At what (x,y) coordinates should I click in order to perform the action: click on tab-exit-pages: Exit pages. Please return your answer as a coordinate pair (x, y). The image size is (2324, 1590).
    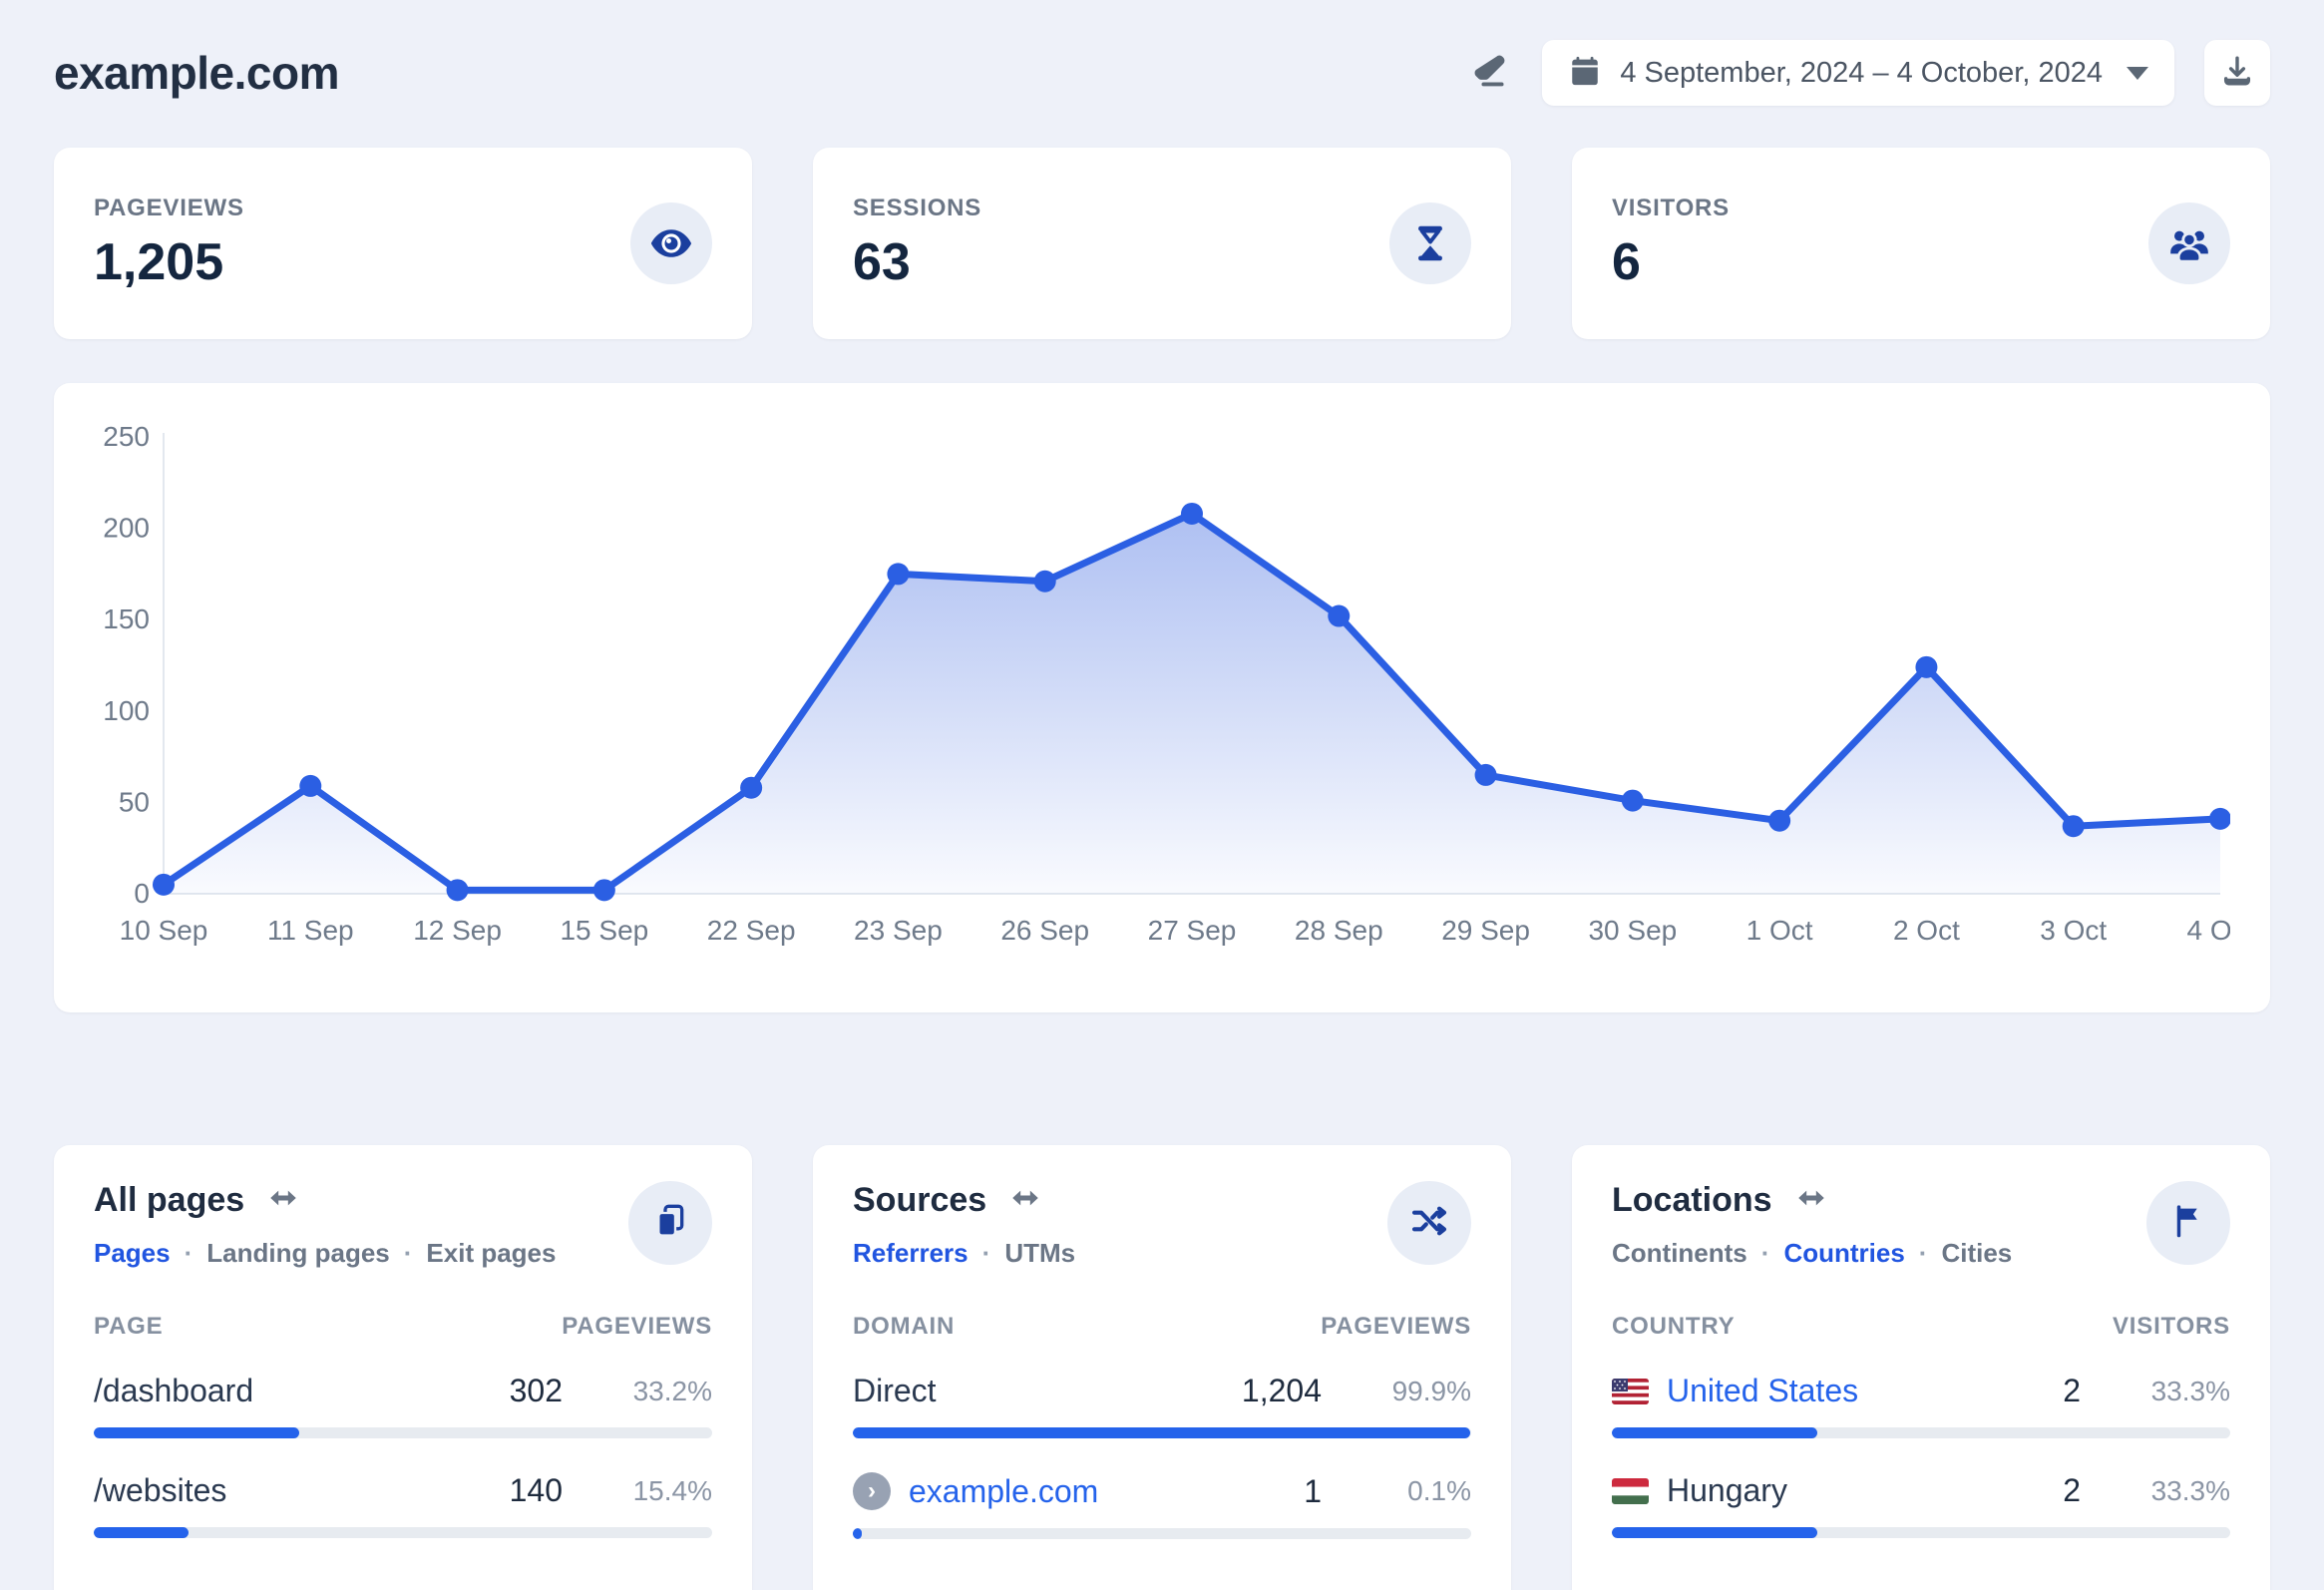
    Looking at the image, I should click on (473, 1253).